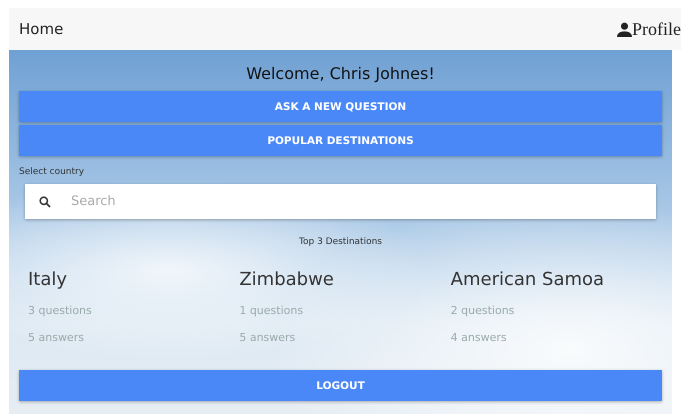 Image resolution: width=681 pixels, height=414 pixels. I want to click on logout-button: LOGOUT, so click(340, 385).